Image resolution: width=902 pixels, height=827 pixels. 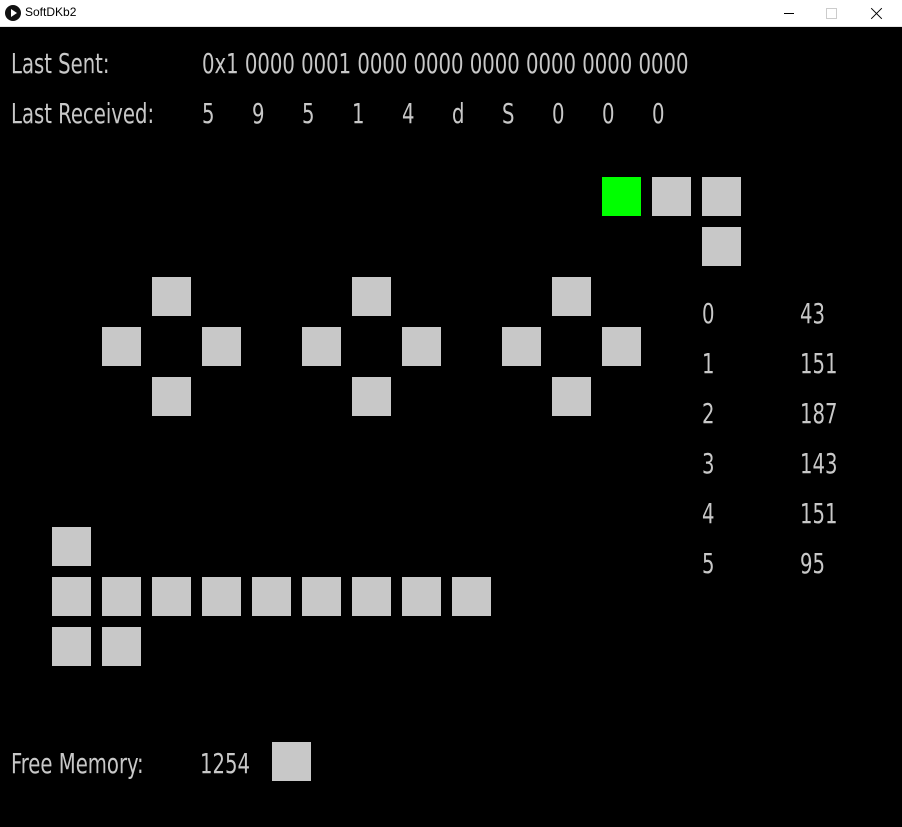 I want to click on free-memory-value: 1254, so click(x=225, y=763).